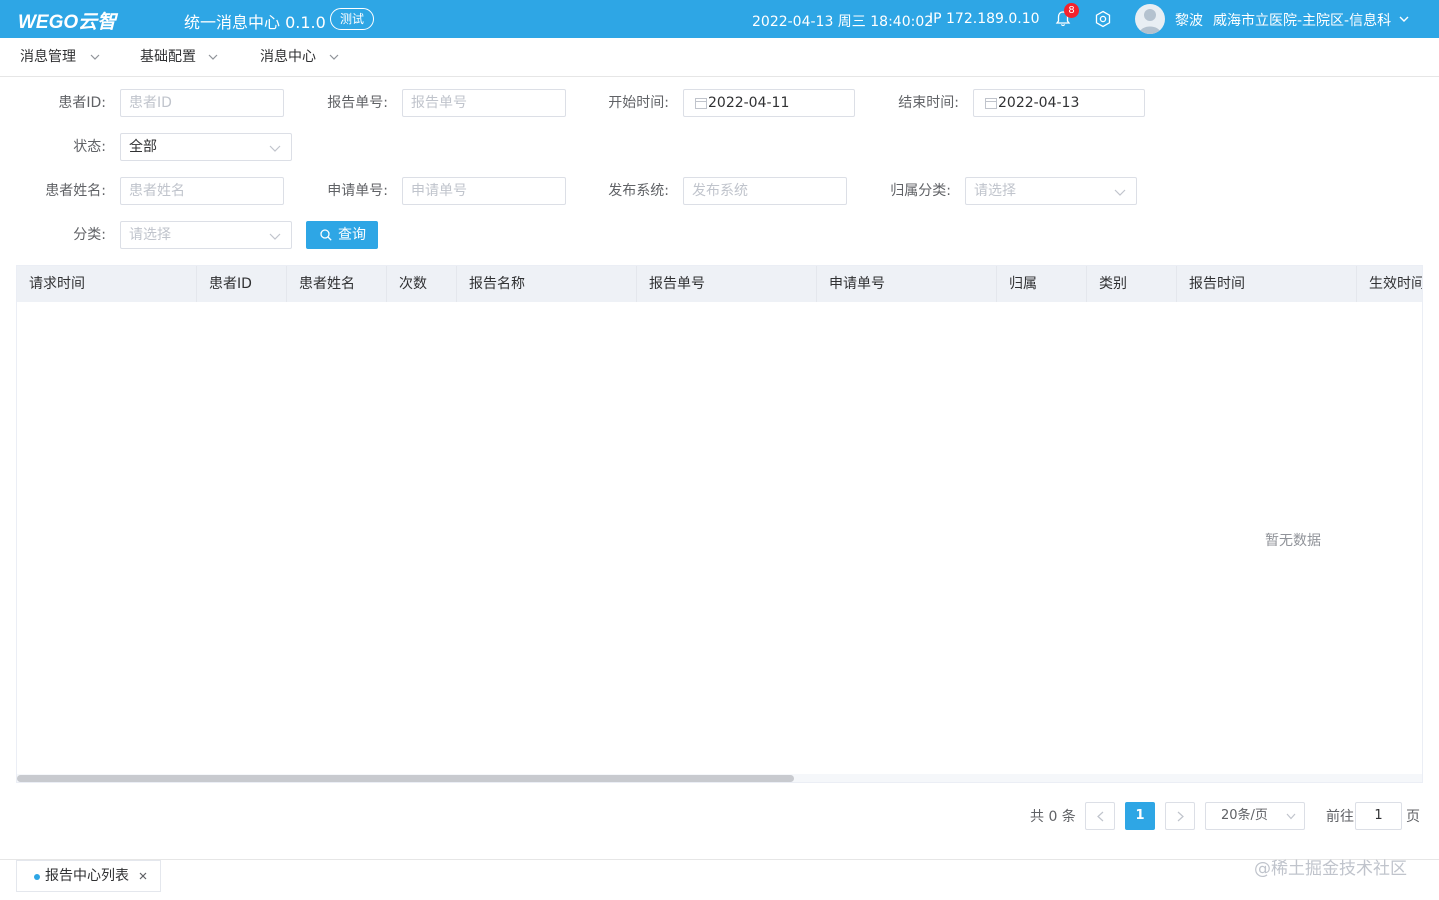 The image size is (1439, 900). I want to click on belong-category-placeholder: 请选择, so click(995, 191).